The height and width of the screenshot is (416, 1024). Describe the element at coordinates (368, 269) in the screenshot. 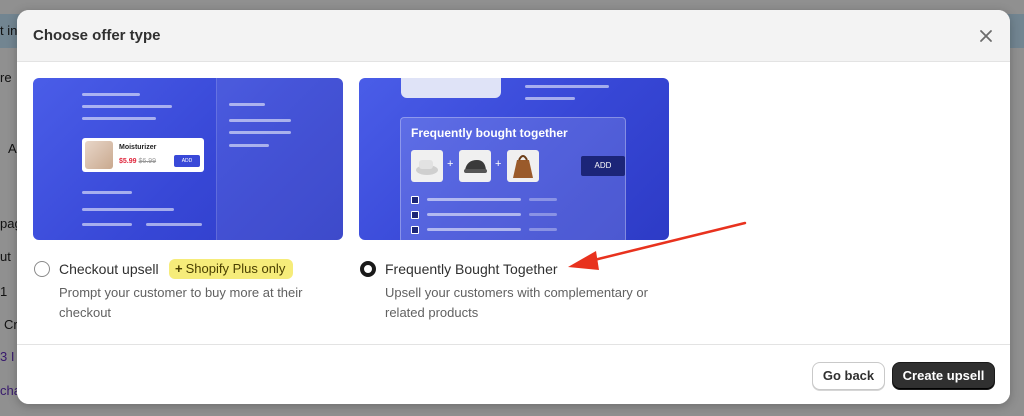

I see `frequently-bought-together-radio` at that location.